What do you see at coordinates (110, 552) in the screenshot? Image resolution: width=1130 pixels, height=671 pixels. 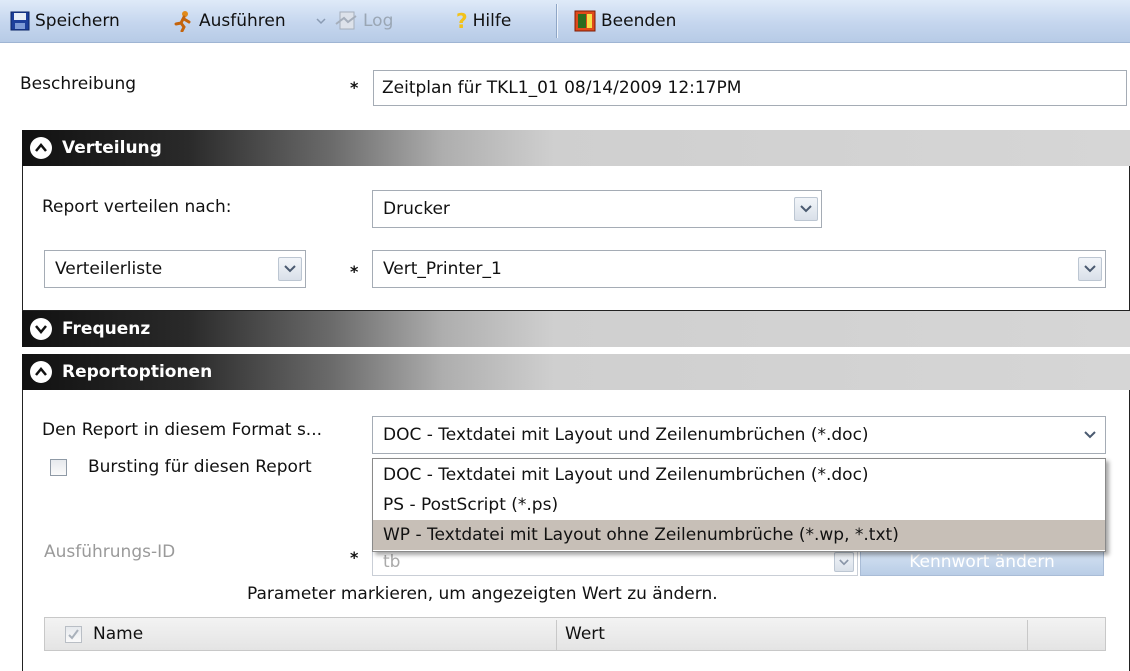 I see `exec-id-label: Ausführungs-ID` at bounding box center [110, 552].